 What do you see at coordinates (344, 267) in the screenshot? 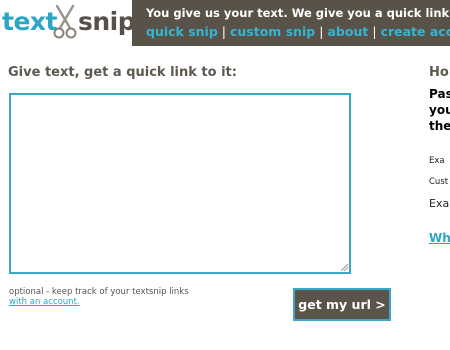
I see `resize-grip-icon` at bounding box center [344, 267].